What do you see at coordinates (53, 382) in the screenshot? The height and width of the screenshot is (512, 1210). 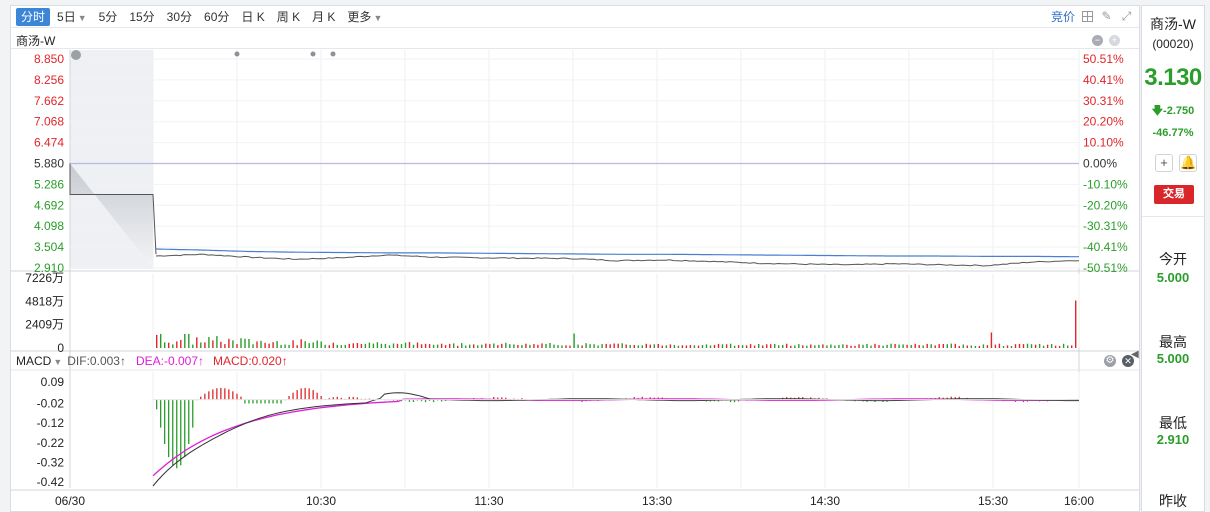 I see `macd-tick-label: 0.09` at bounding box center [53, 382].